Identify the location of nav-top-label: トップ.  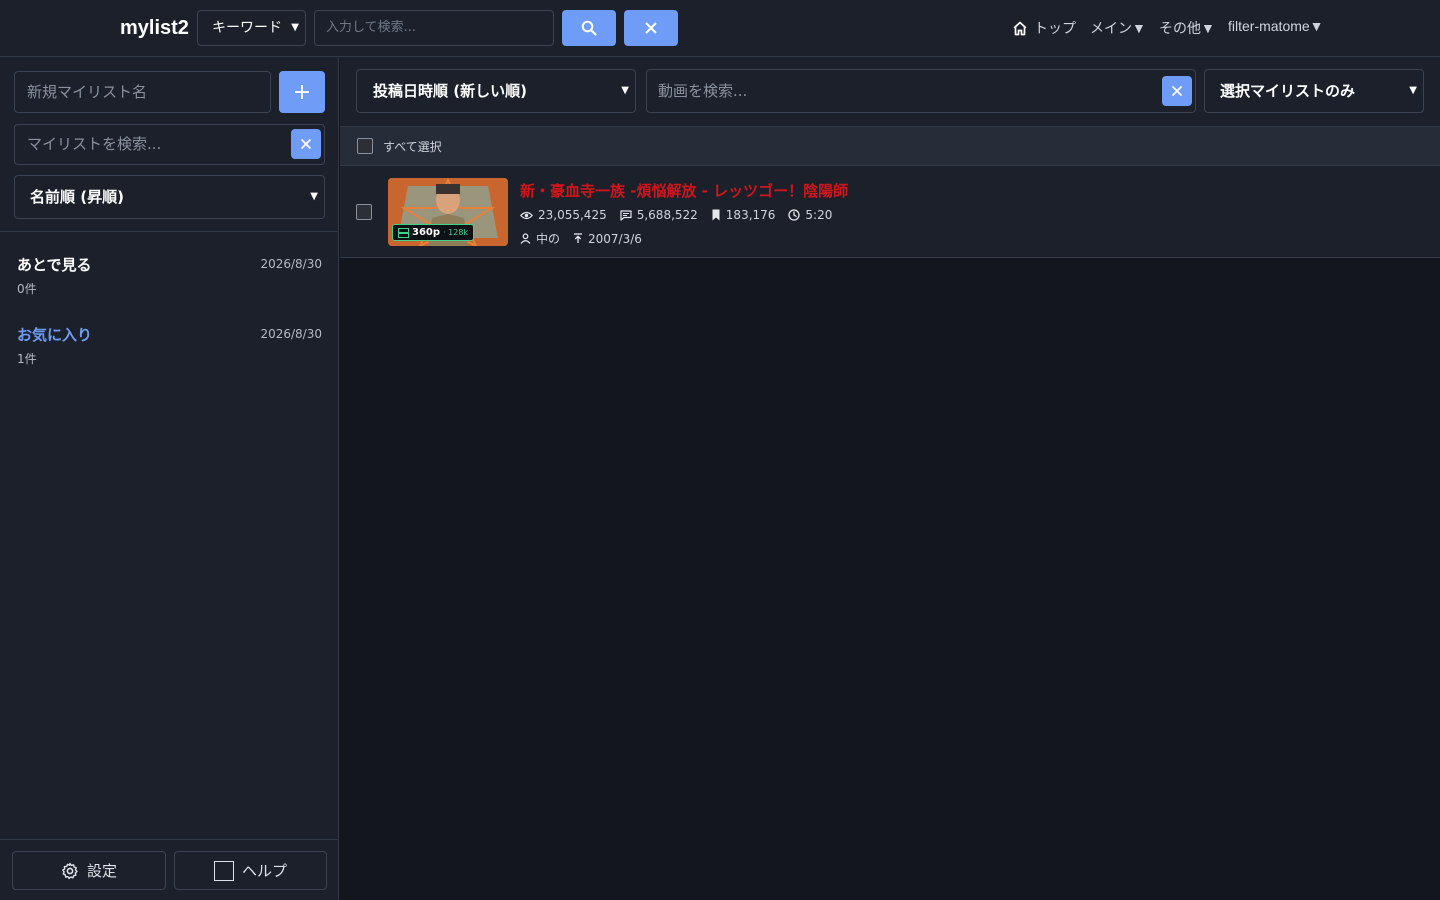
(1055, 28).